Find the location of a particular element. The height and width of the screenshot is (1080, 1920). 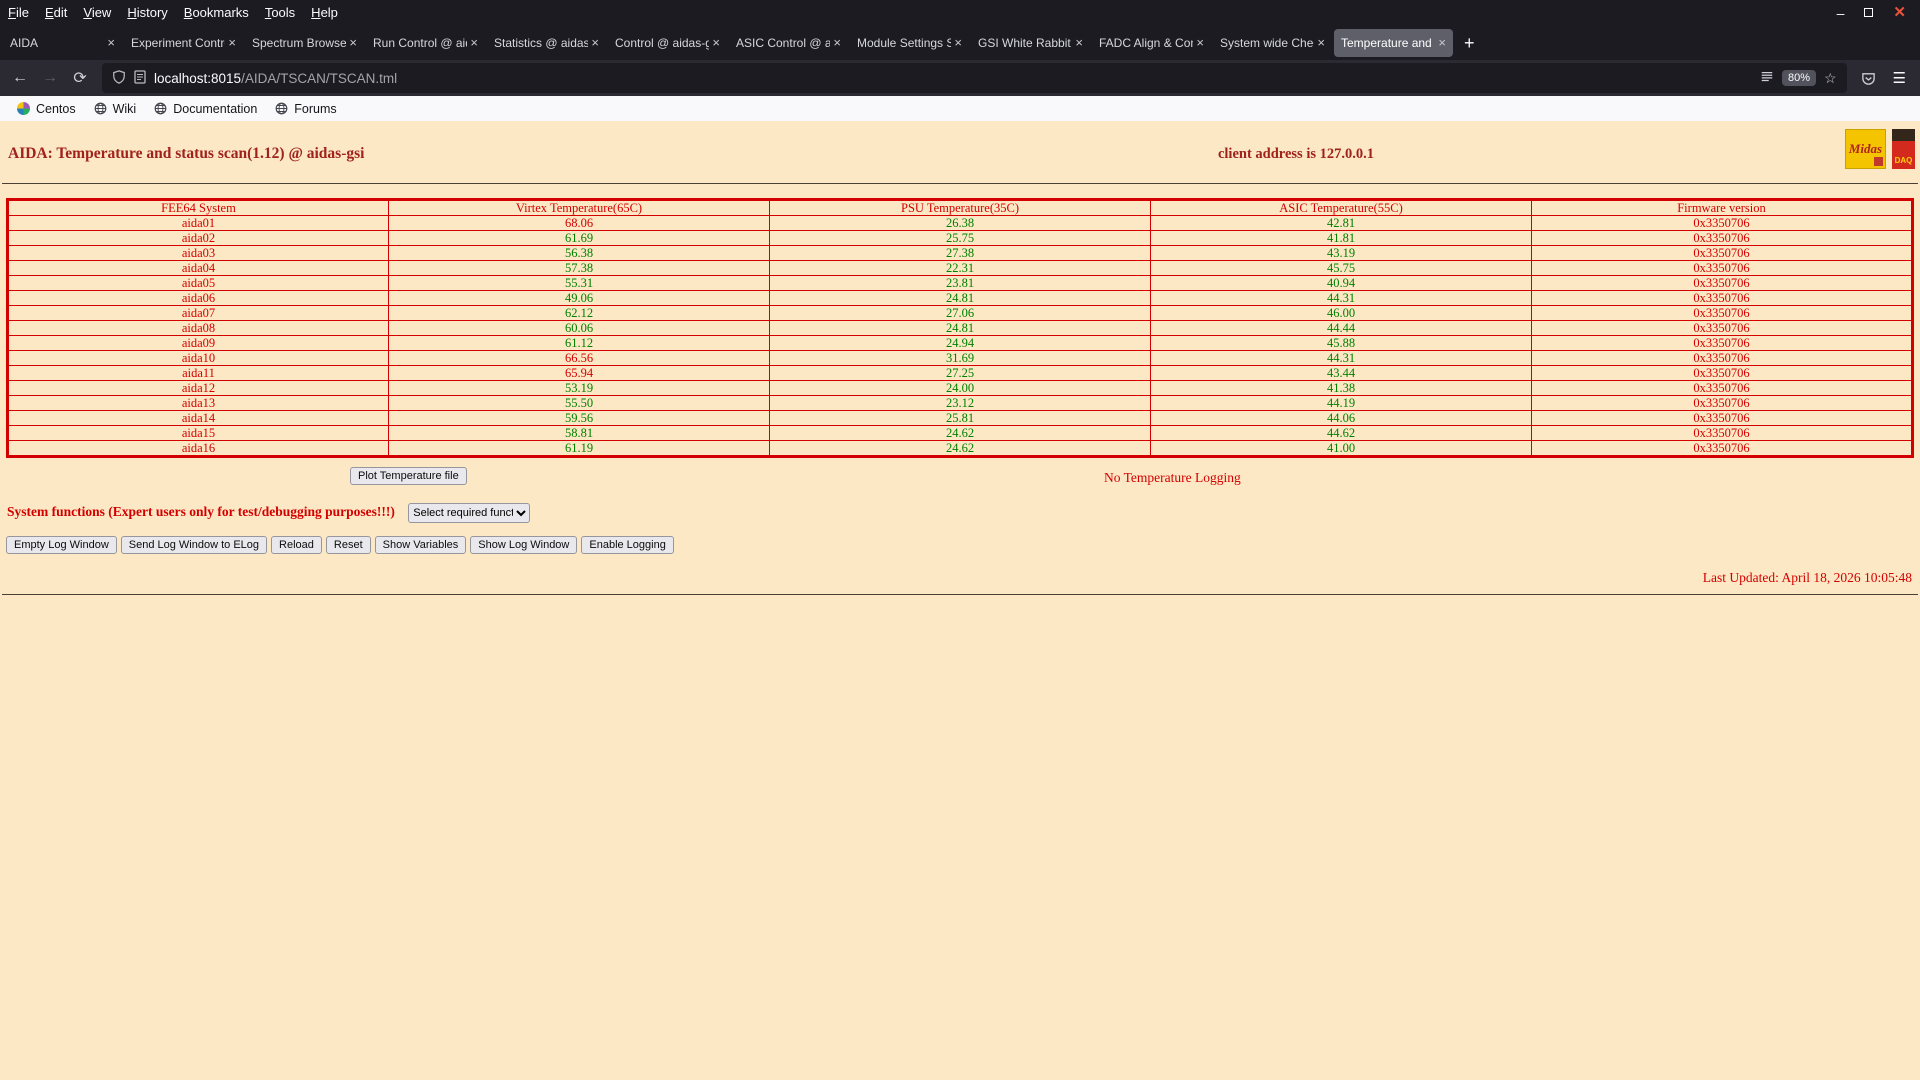

bookmark-label: Forums is located at coordinates (315, 108).